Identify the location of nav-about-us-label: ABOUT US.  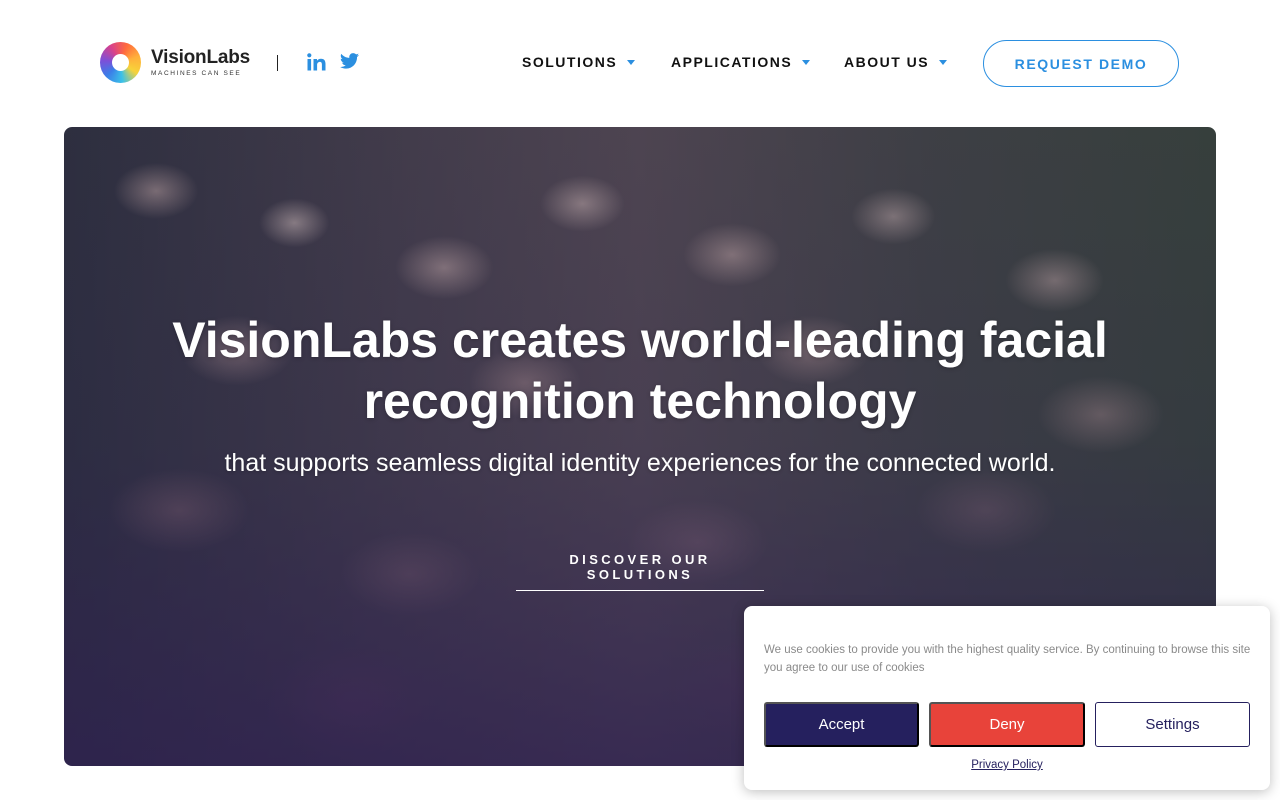
(887, 62).